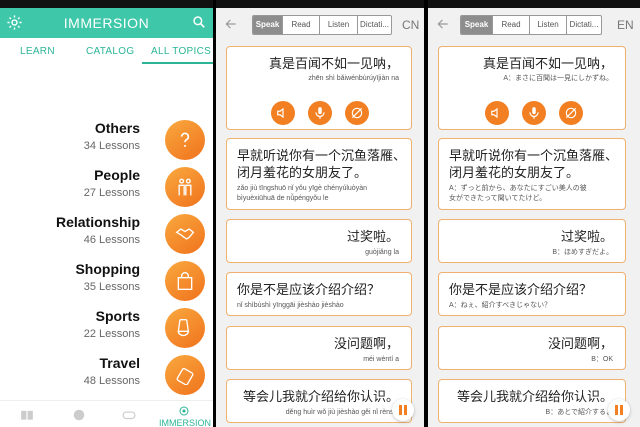 Image resolution: width=640 pixels, height=427 pixels. I want to click on dialogue-text-line2: 闭月羞花的女朋友了。, so click(514, 172).